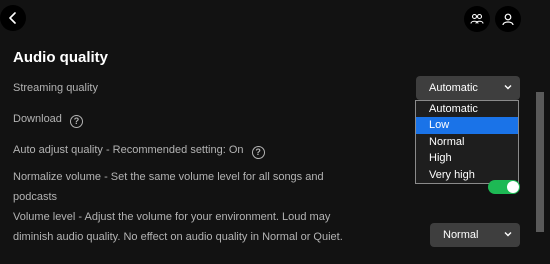  I want to click on streaming-quality-label: Streaming quality, so click(55, 88).